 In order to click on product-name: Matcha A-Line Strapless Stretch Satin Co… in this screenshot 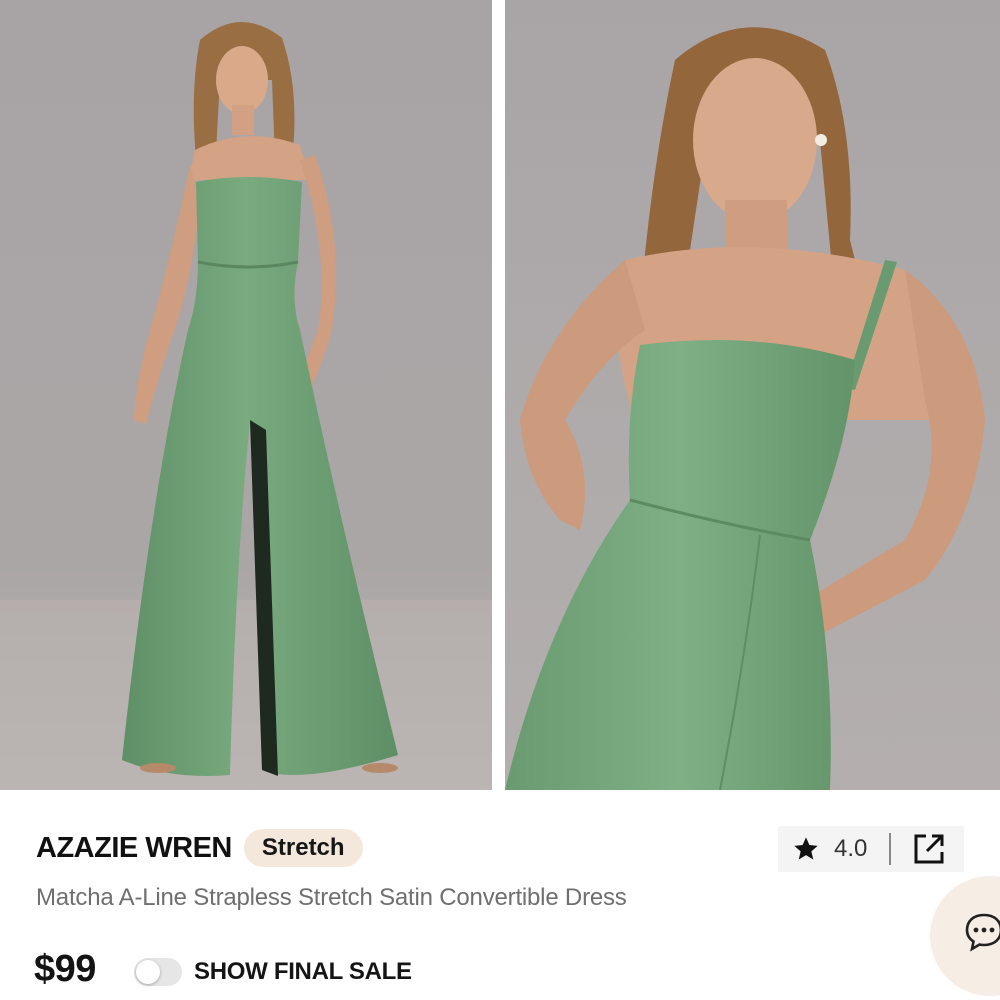, I will do `click(331, 897)`.